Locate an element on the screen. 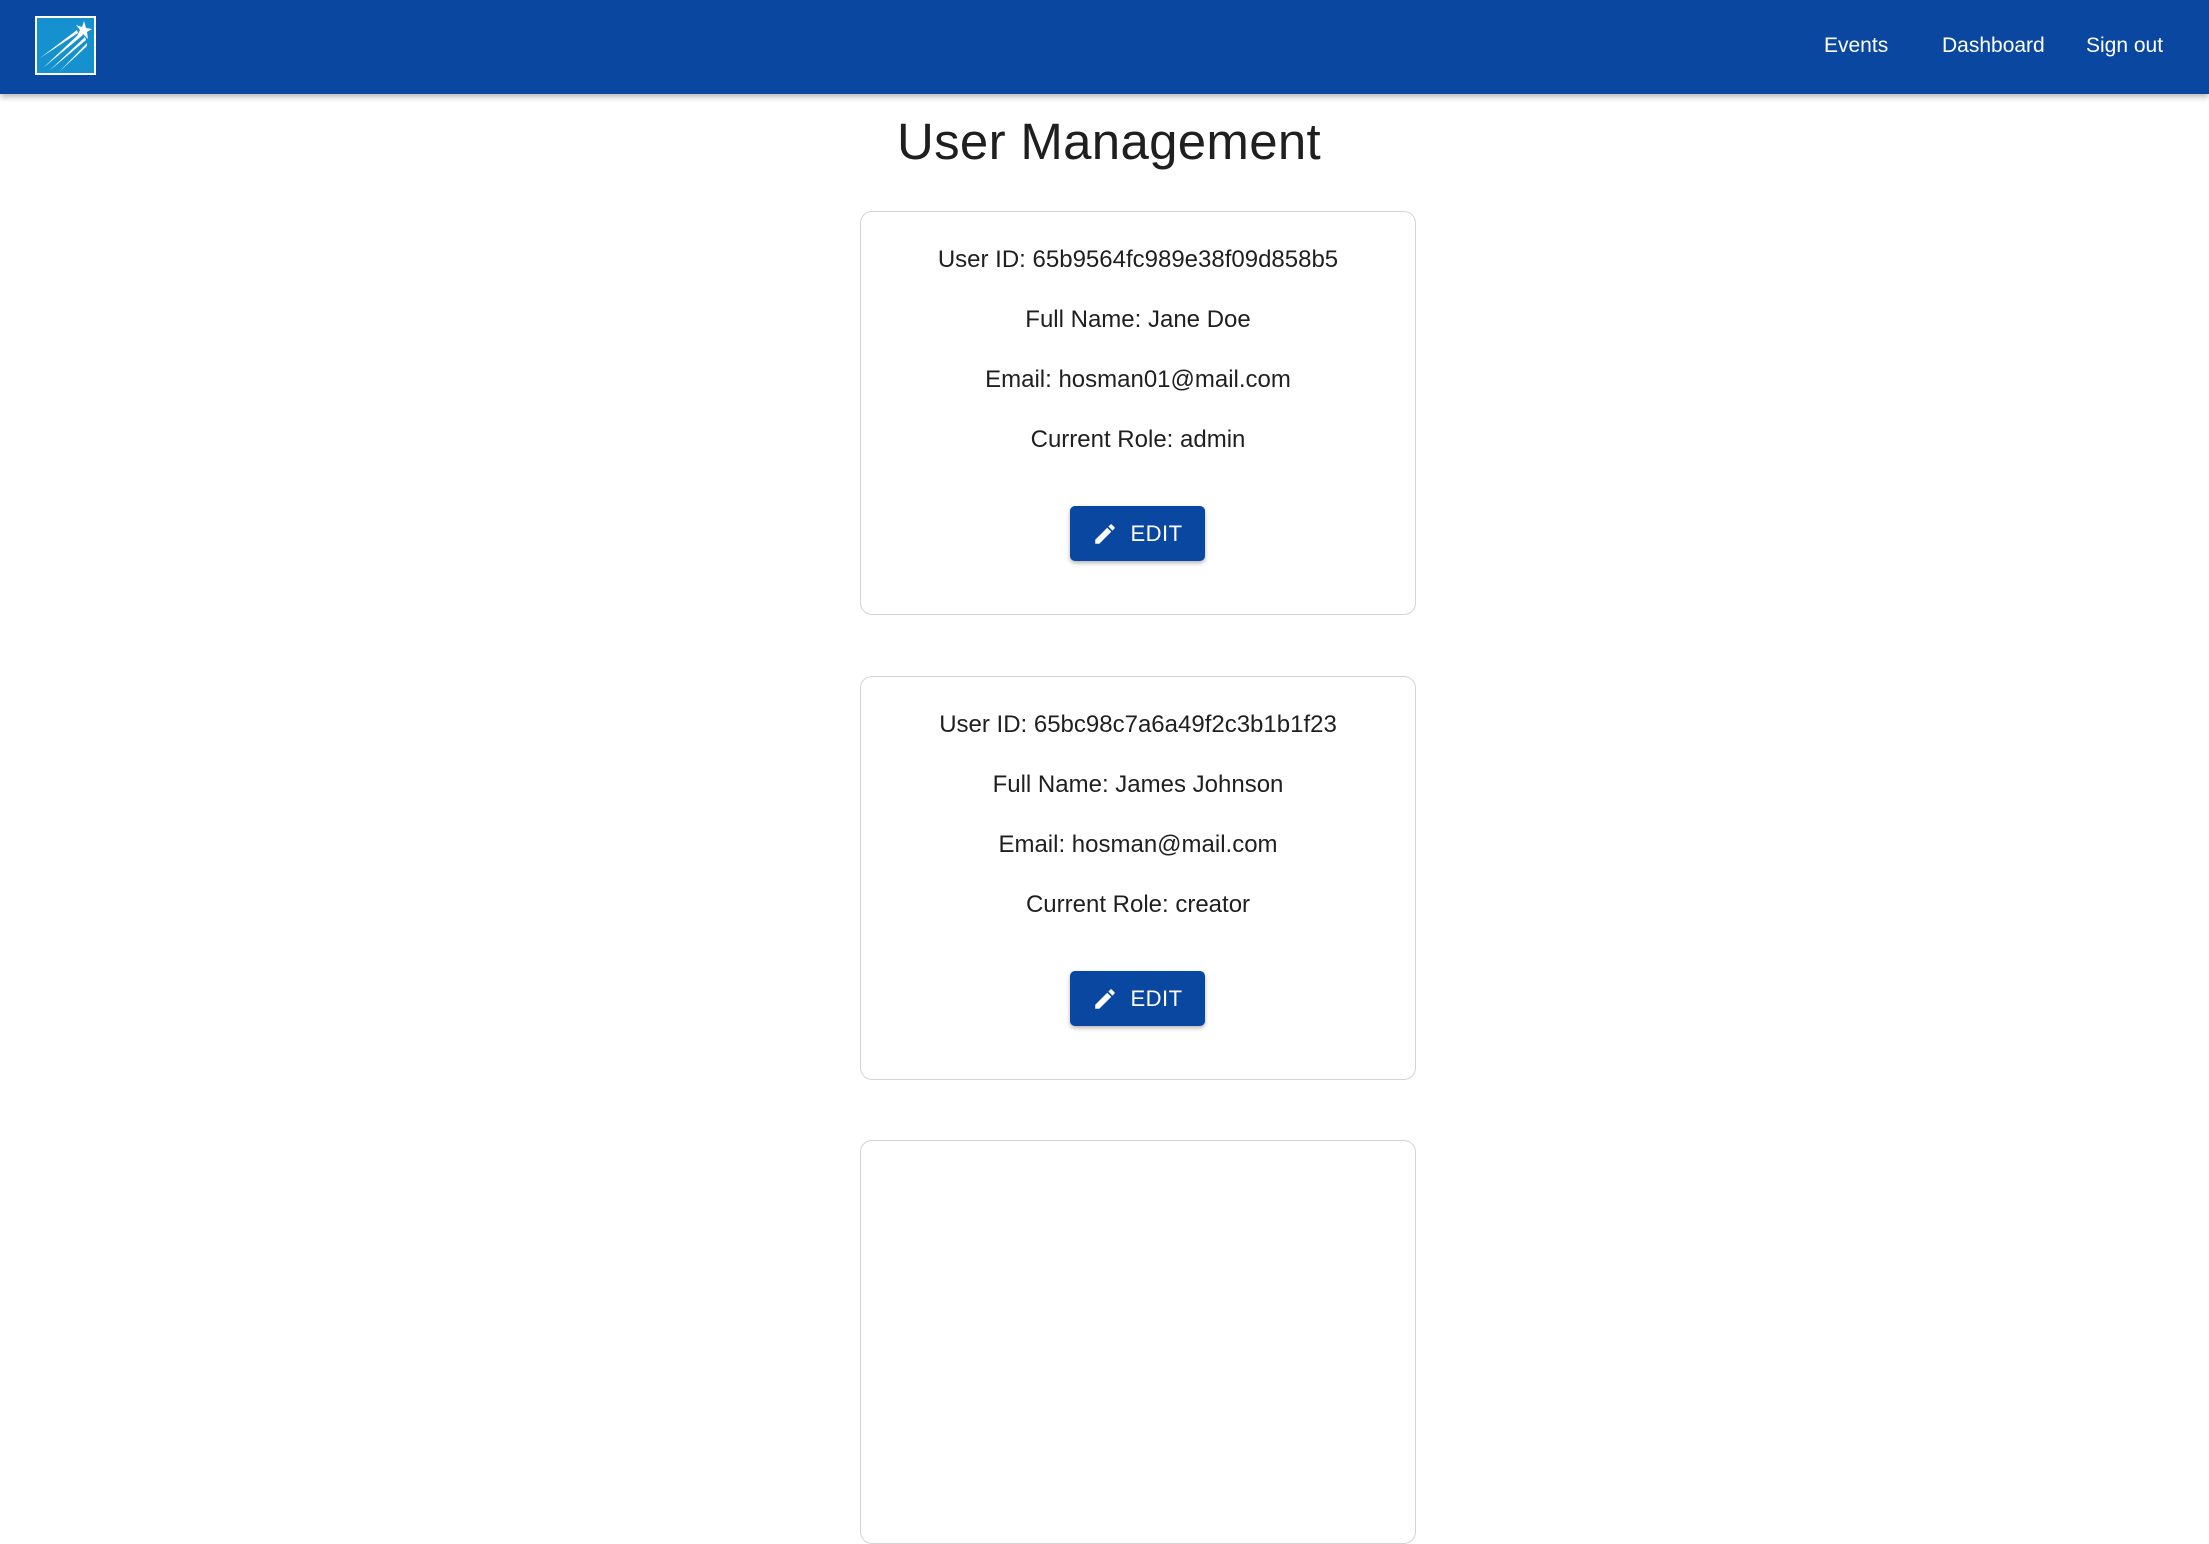 The image size is (2209, 1544). nav-events-link: Events is located at coordinates (1856, 46).